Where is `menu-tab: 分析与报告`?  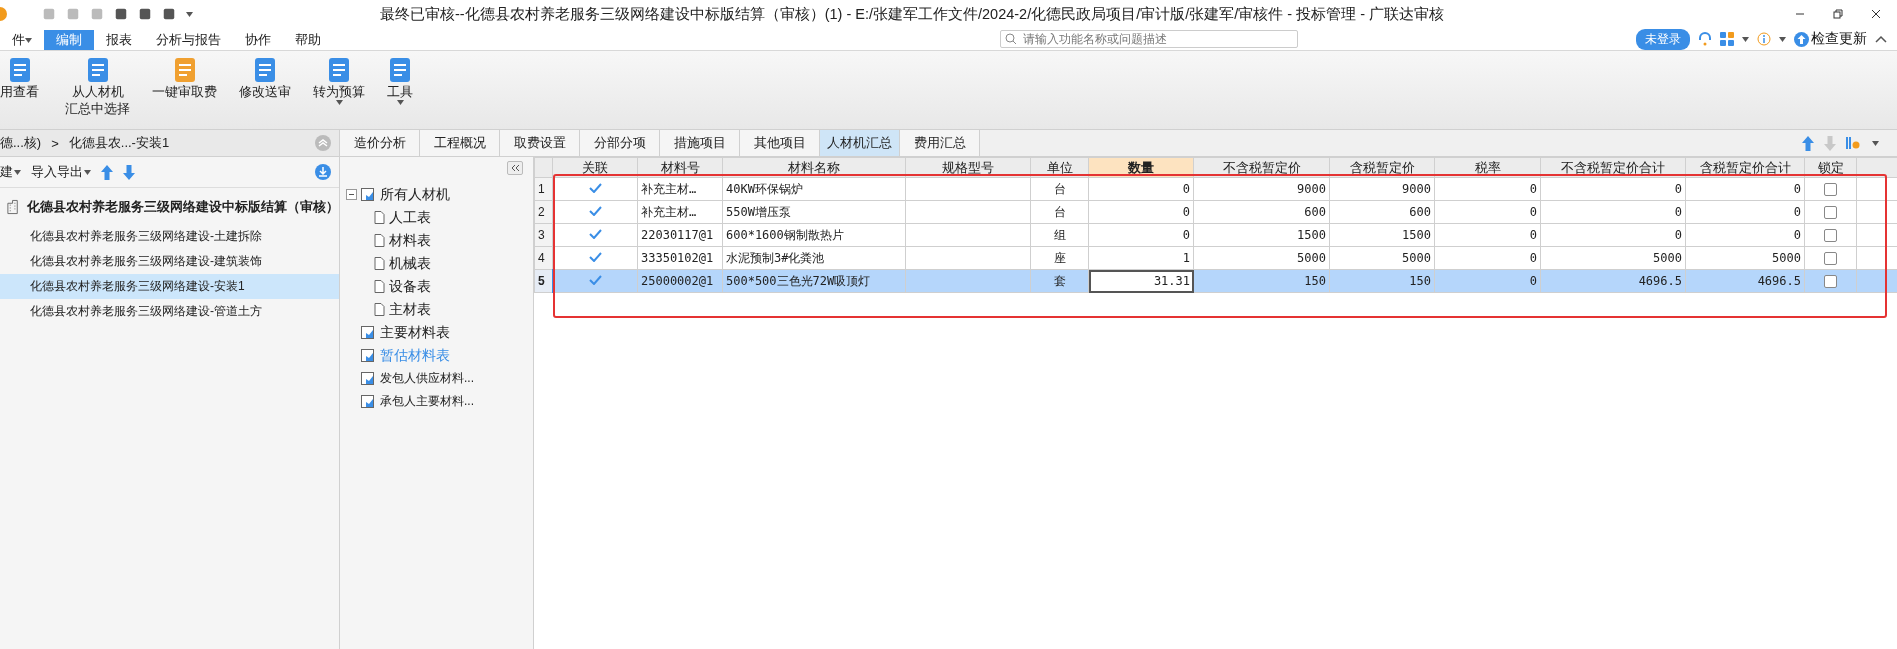
menu-tab: 分析与报告 is located at coordinates (188, 40).